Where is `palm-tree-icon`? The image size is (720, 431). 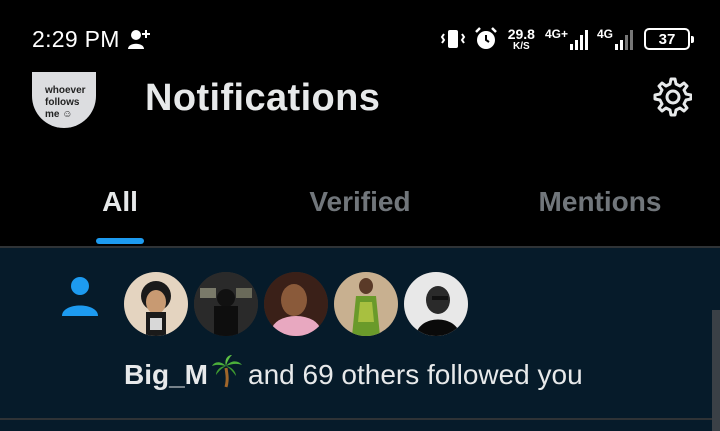
palm-tree-icon is located at coordinates (227, 371).